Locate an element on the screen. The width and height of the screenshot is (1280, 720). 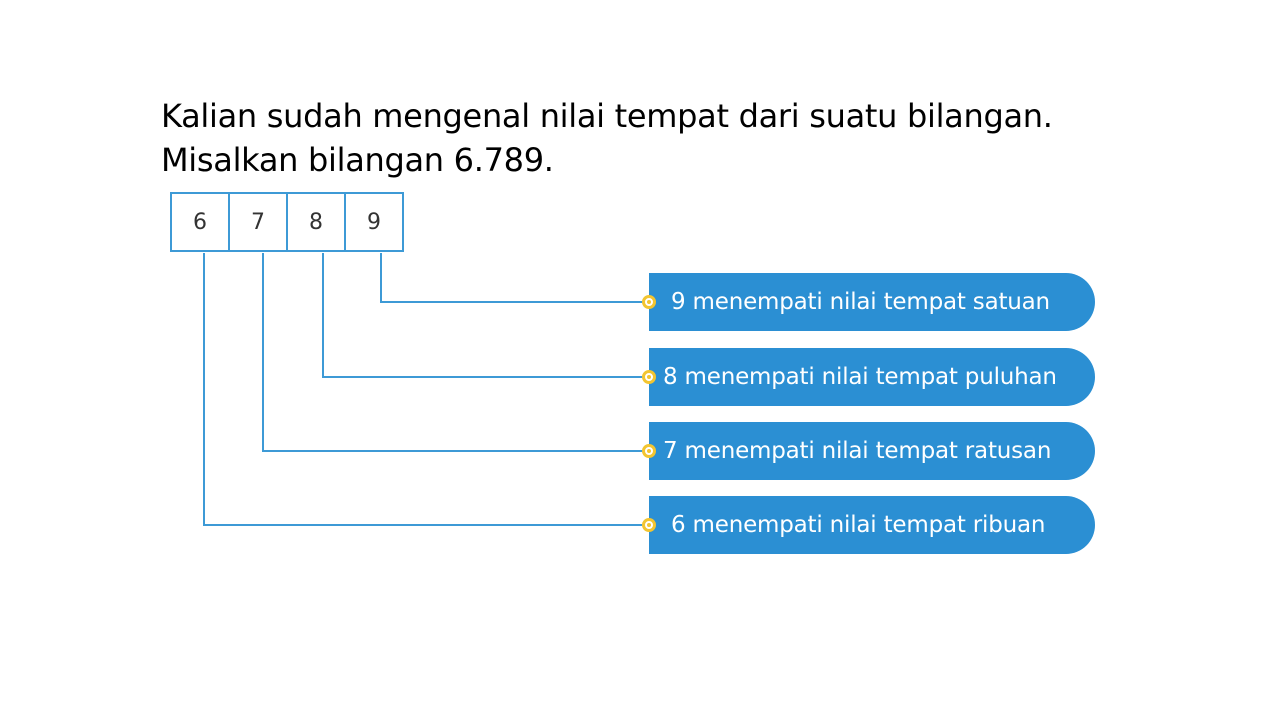
digit-box-hundreds: 7 is located at coordinates (258, 222).